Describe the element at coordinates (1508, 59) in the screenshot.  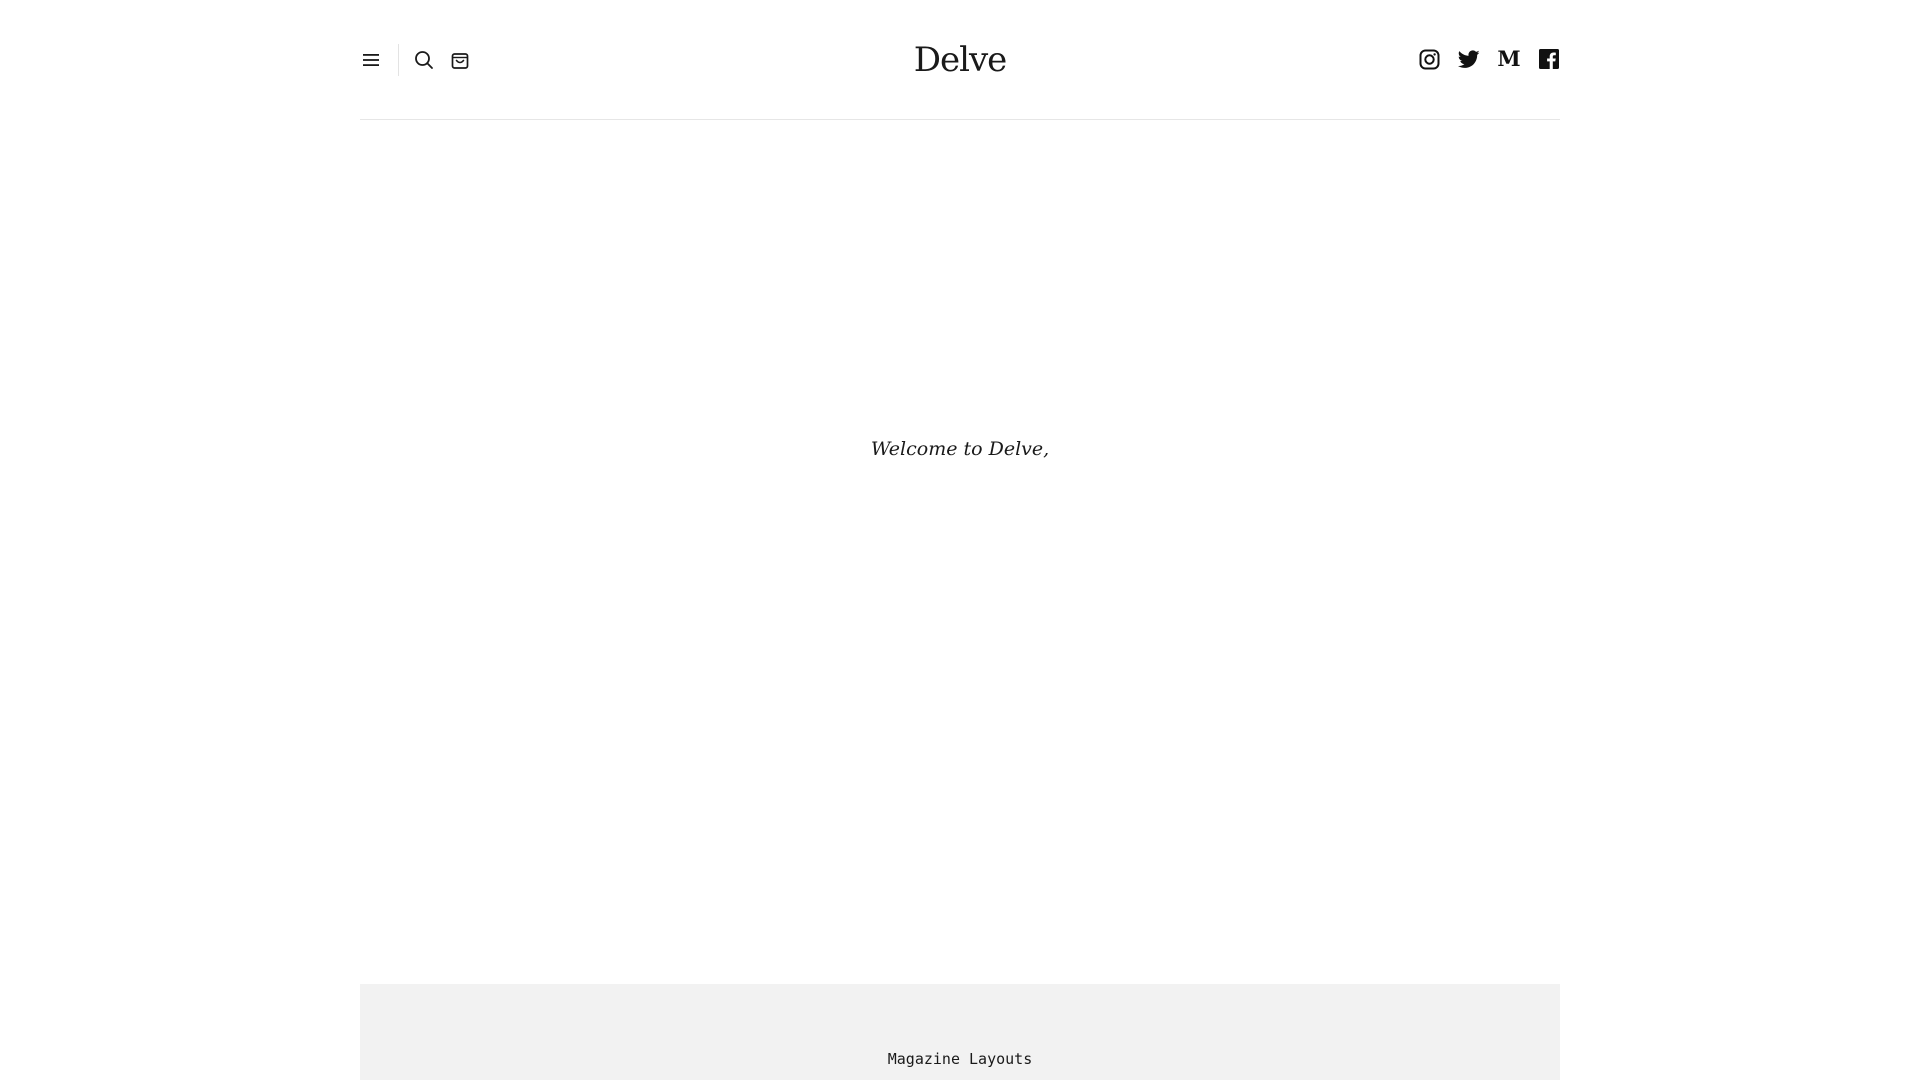
I see `medium-icon: M` at that location.